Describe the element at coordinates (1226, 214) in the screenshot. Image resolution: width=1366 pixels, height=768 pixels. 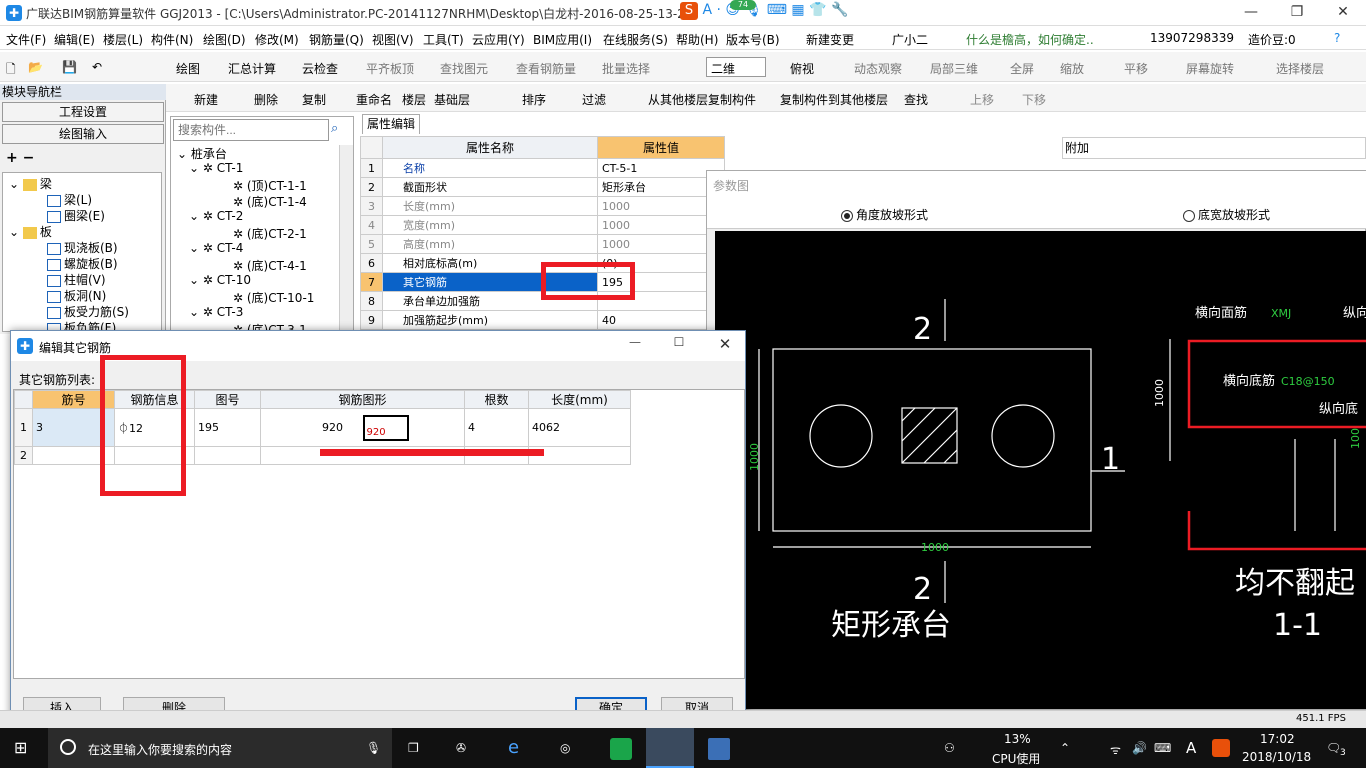
I see `radio-width-slope: 底宽放坡形式` at that location.